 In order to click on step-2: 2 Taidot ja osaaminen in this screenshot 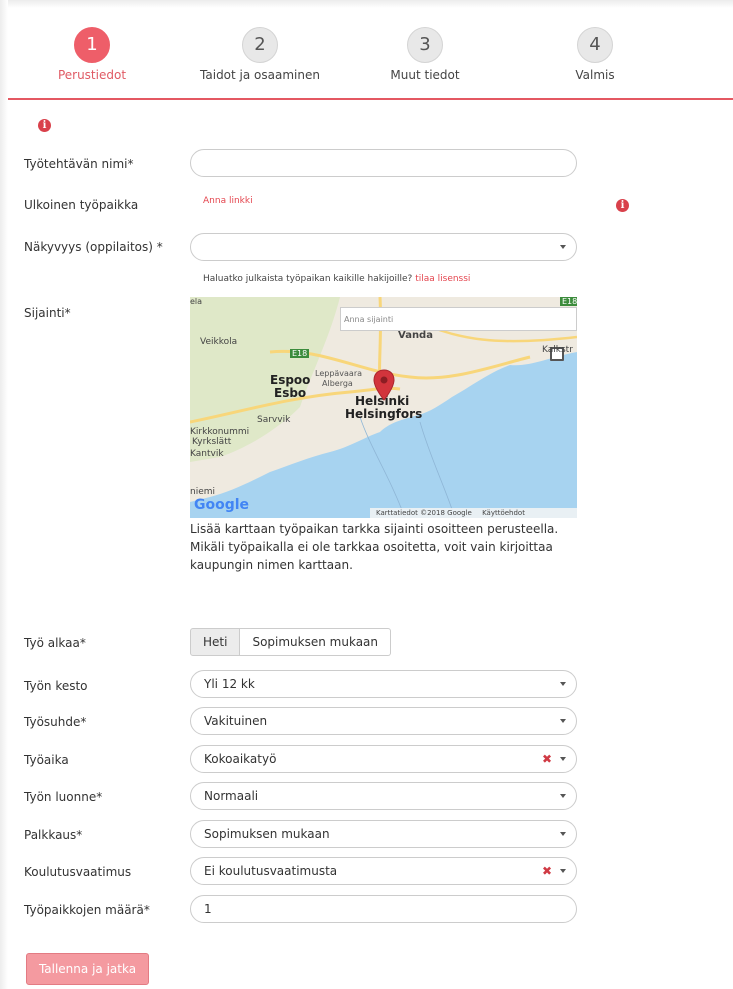, I will do `click(260, 54)`.